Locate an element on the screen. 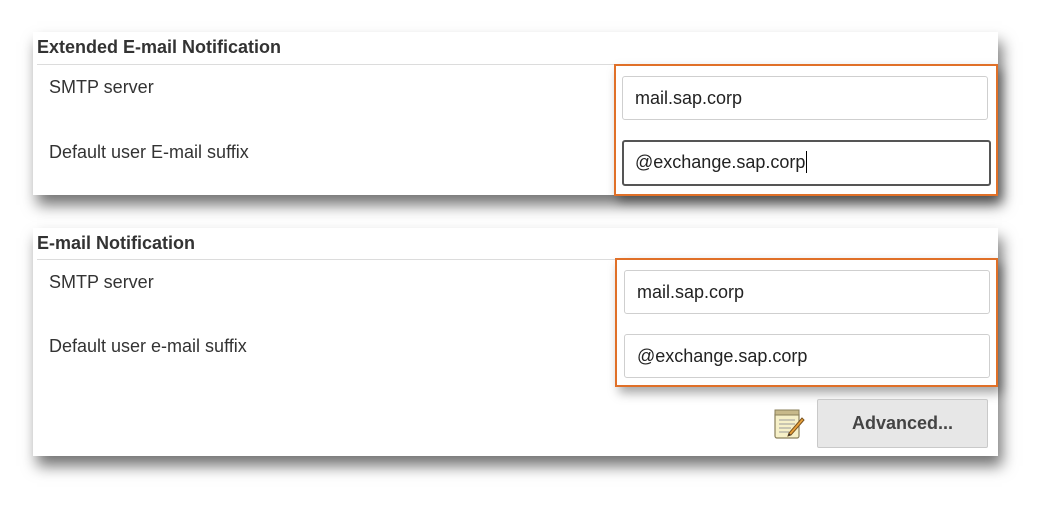 The height and width of the screenshot is (521, 1063). notepad-pencil-icon is located at coordinates (789, 424).